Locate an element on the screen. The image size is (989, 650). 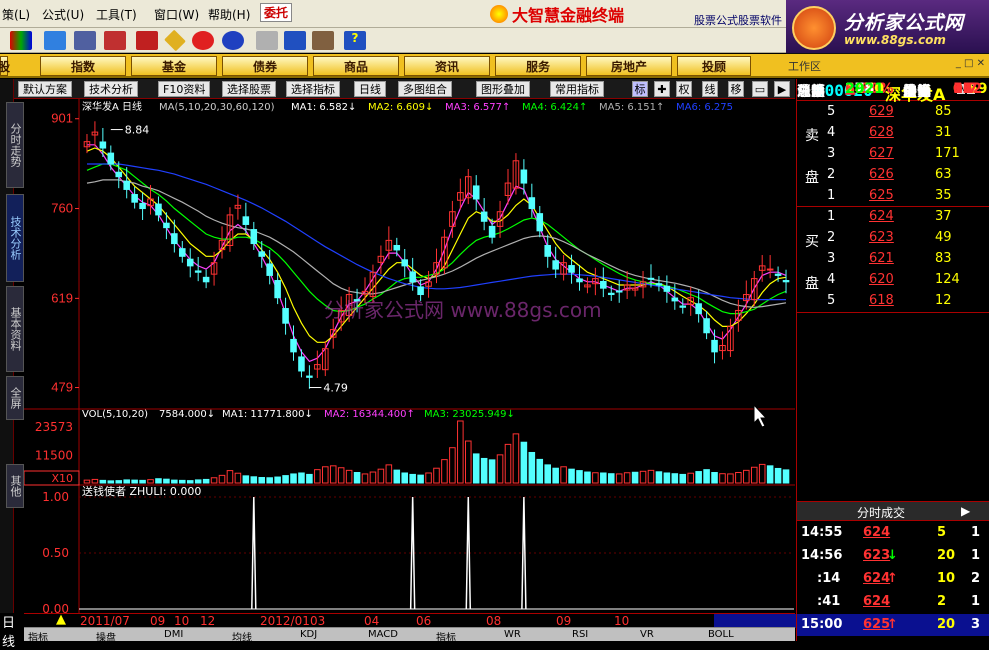
crosshair-icon: ✚ is located at coordinates (662, 89).